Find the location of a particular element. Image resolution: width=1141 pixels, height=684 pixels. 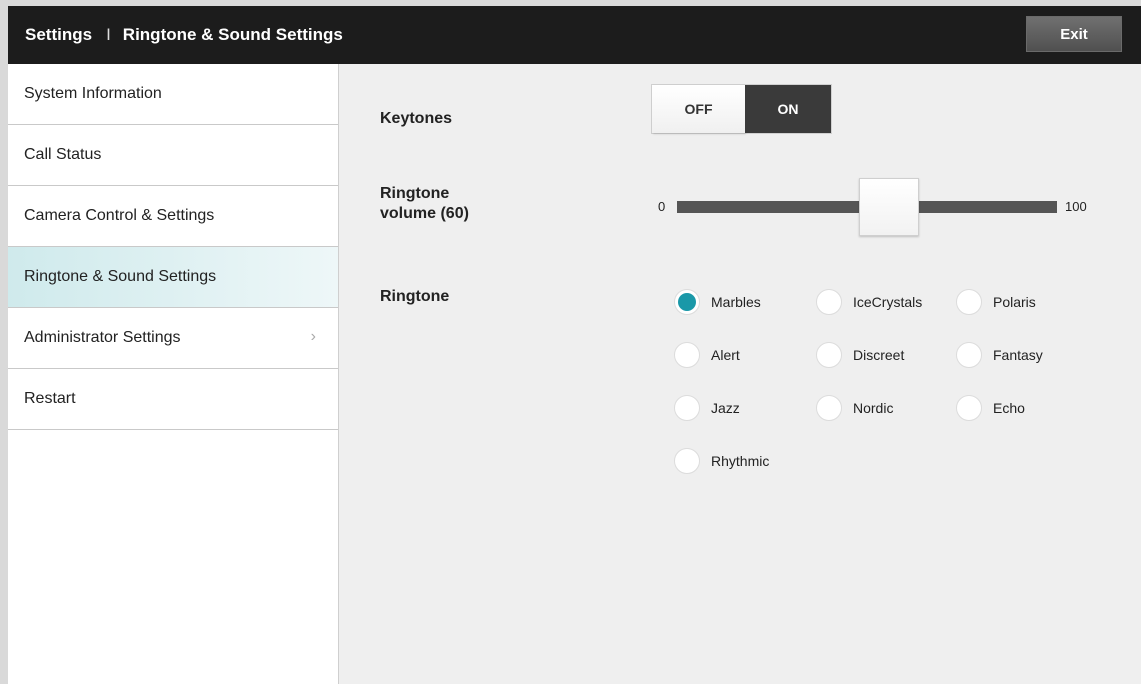

volume-label-line2: volume (60) is located at coordinates (424, 213).